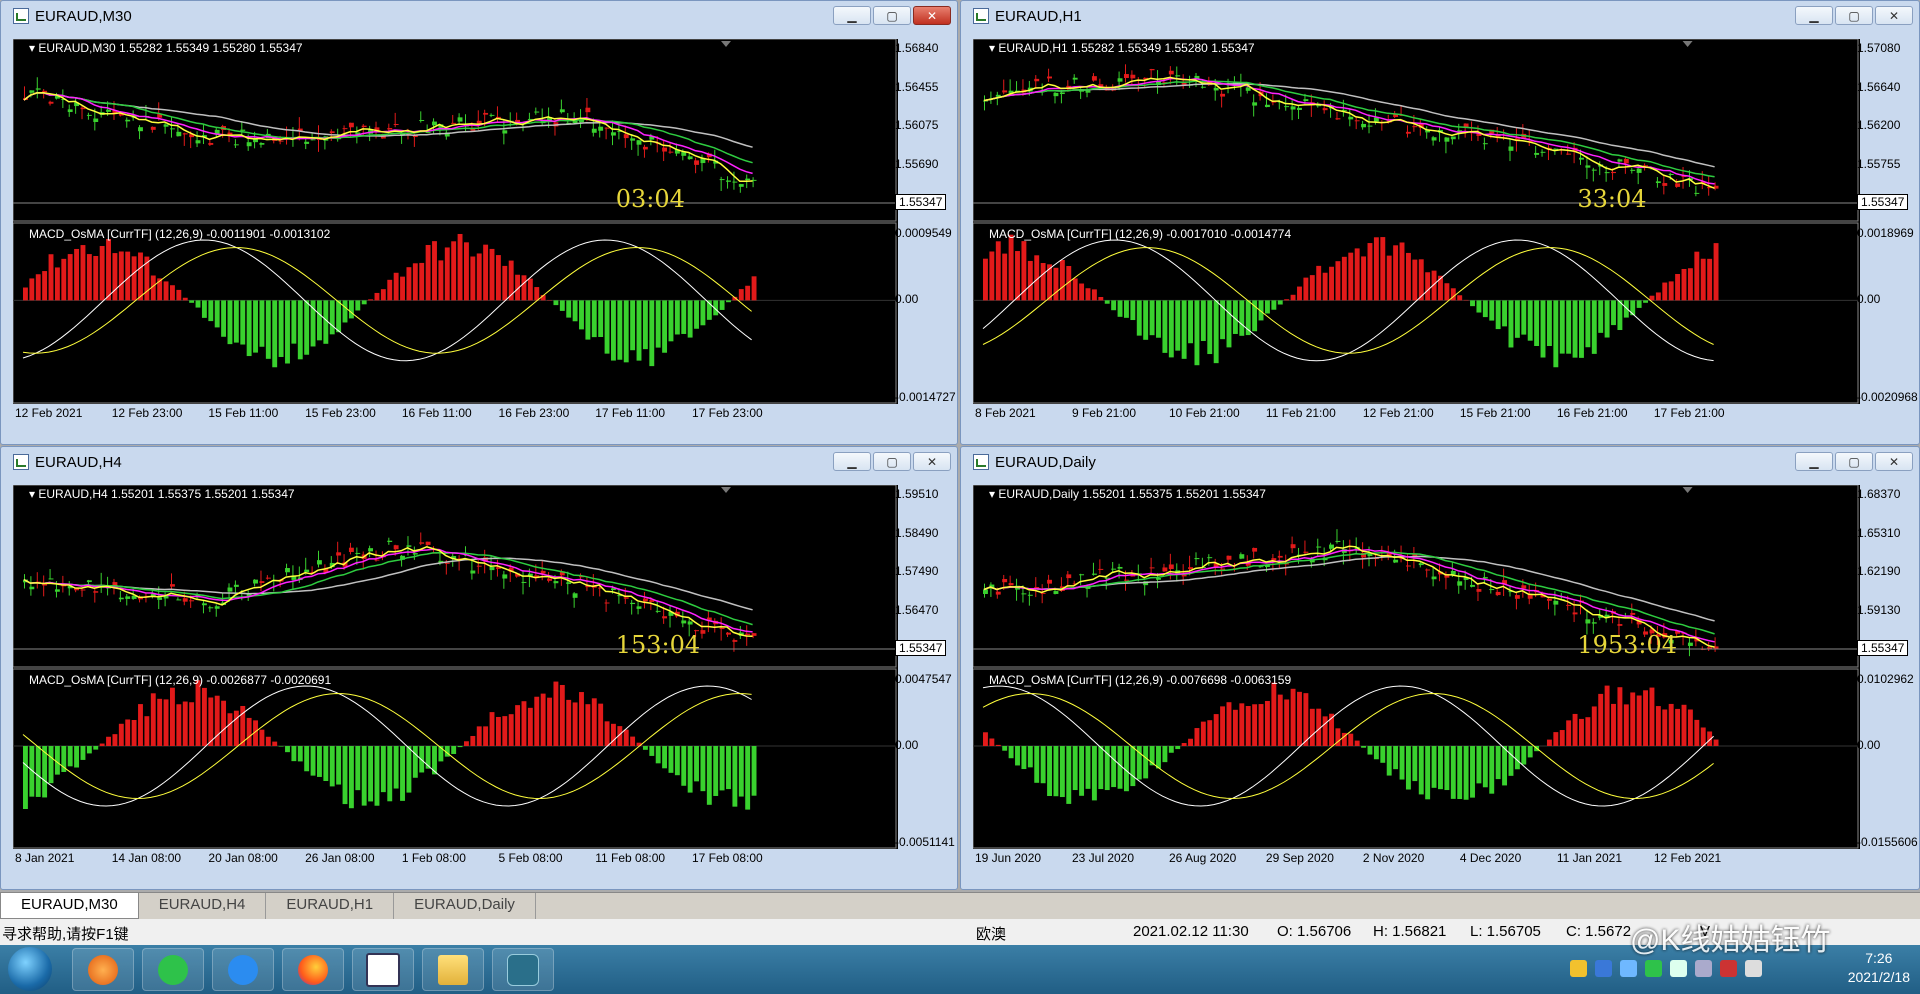 This screenshot has width=1920, height=994. What do you see at coordinates (453, 969) in the screenshot?
I see `folder-icon` at bounding box center [453, 969].